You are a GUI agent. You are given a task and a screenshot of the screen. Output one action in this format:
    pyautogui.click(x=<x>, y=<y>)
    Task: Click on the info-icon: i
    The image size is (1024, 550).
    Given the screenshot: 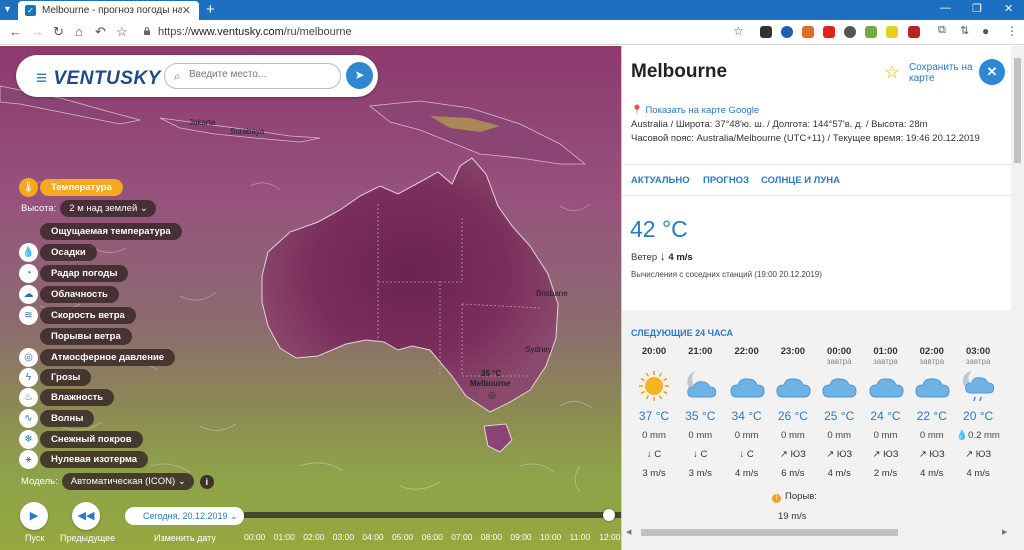 What is the action you would take?
    pyautogui.click(x=206, y=481)
    